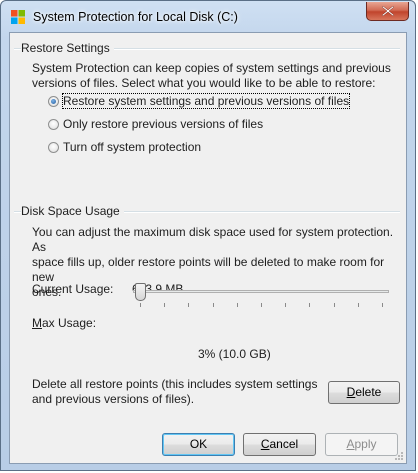  What do you see at coordinates (72, 211) in the screenshot?
I see `disk-space-heading: Disk Space Usage` at bounding box center [72, 211].